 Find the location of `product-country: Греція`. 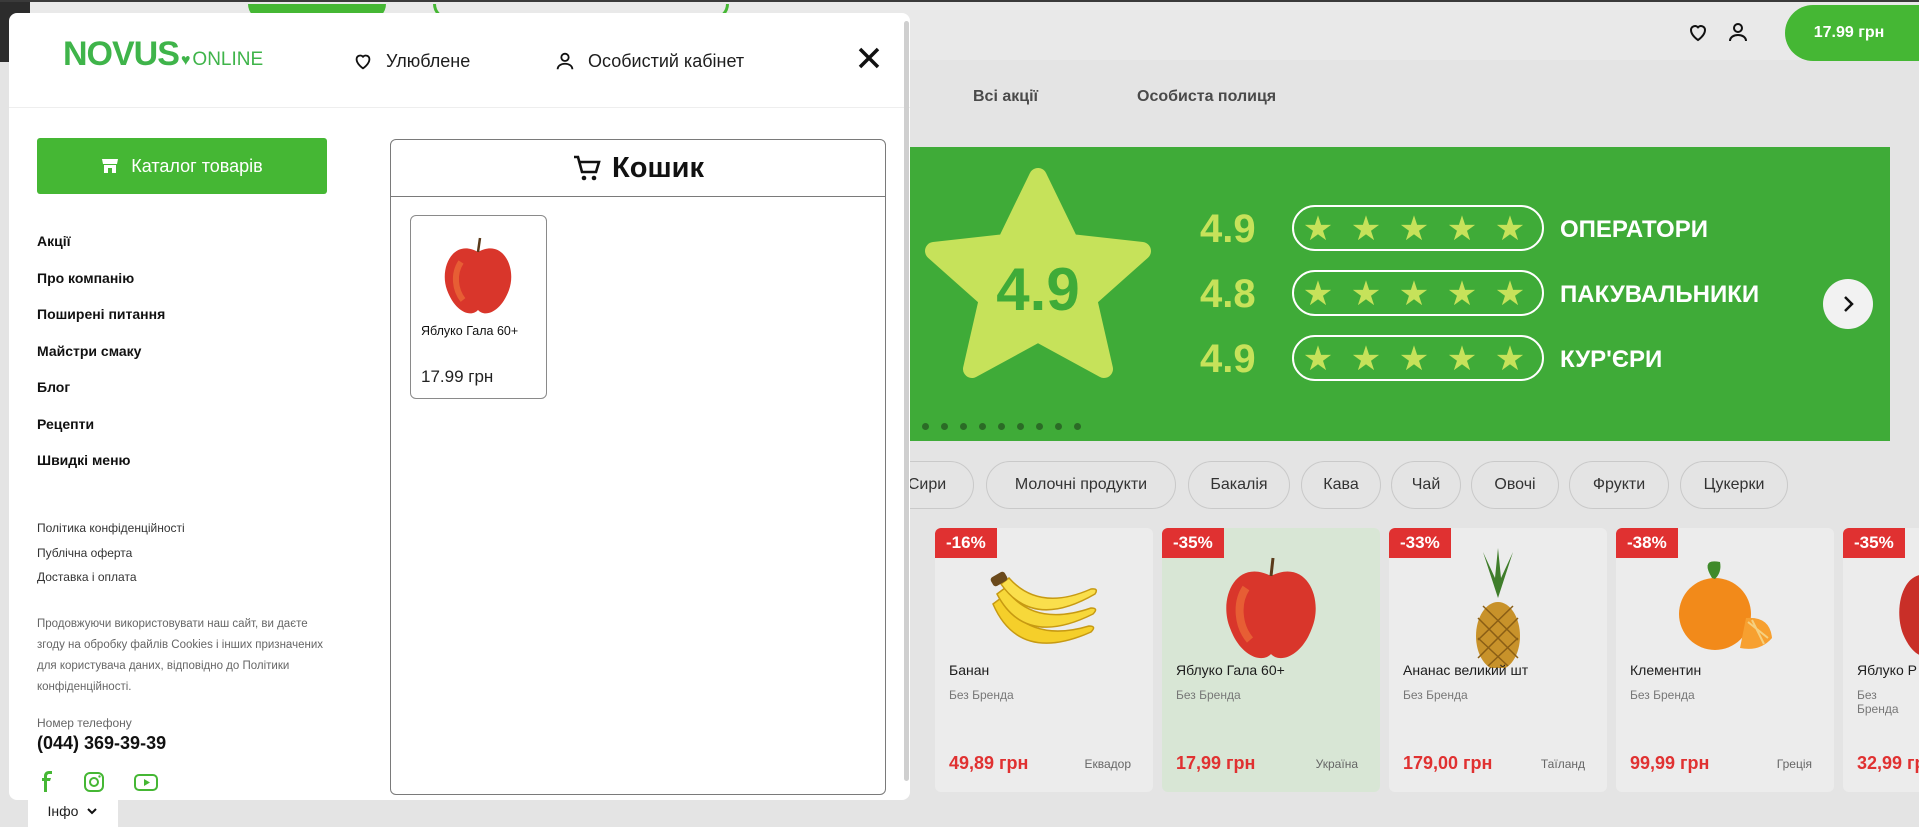

product-country: Греція is located at coordinates (1794, 764).